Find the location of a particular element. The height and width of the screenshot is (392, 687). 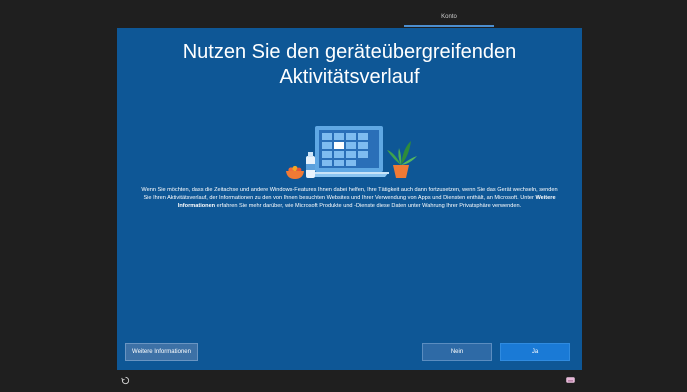

more-info-button: Weitere Informationen is located at coordinates (161, 352).